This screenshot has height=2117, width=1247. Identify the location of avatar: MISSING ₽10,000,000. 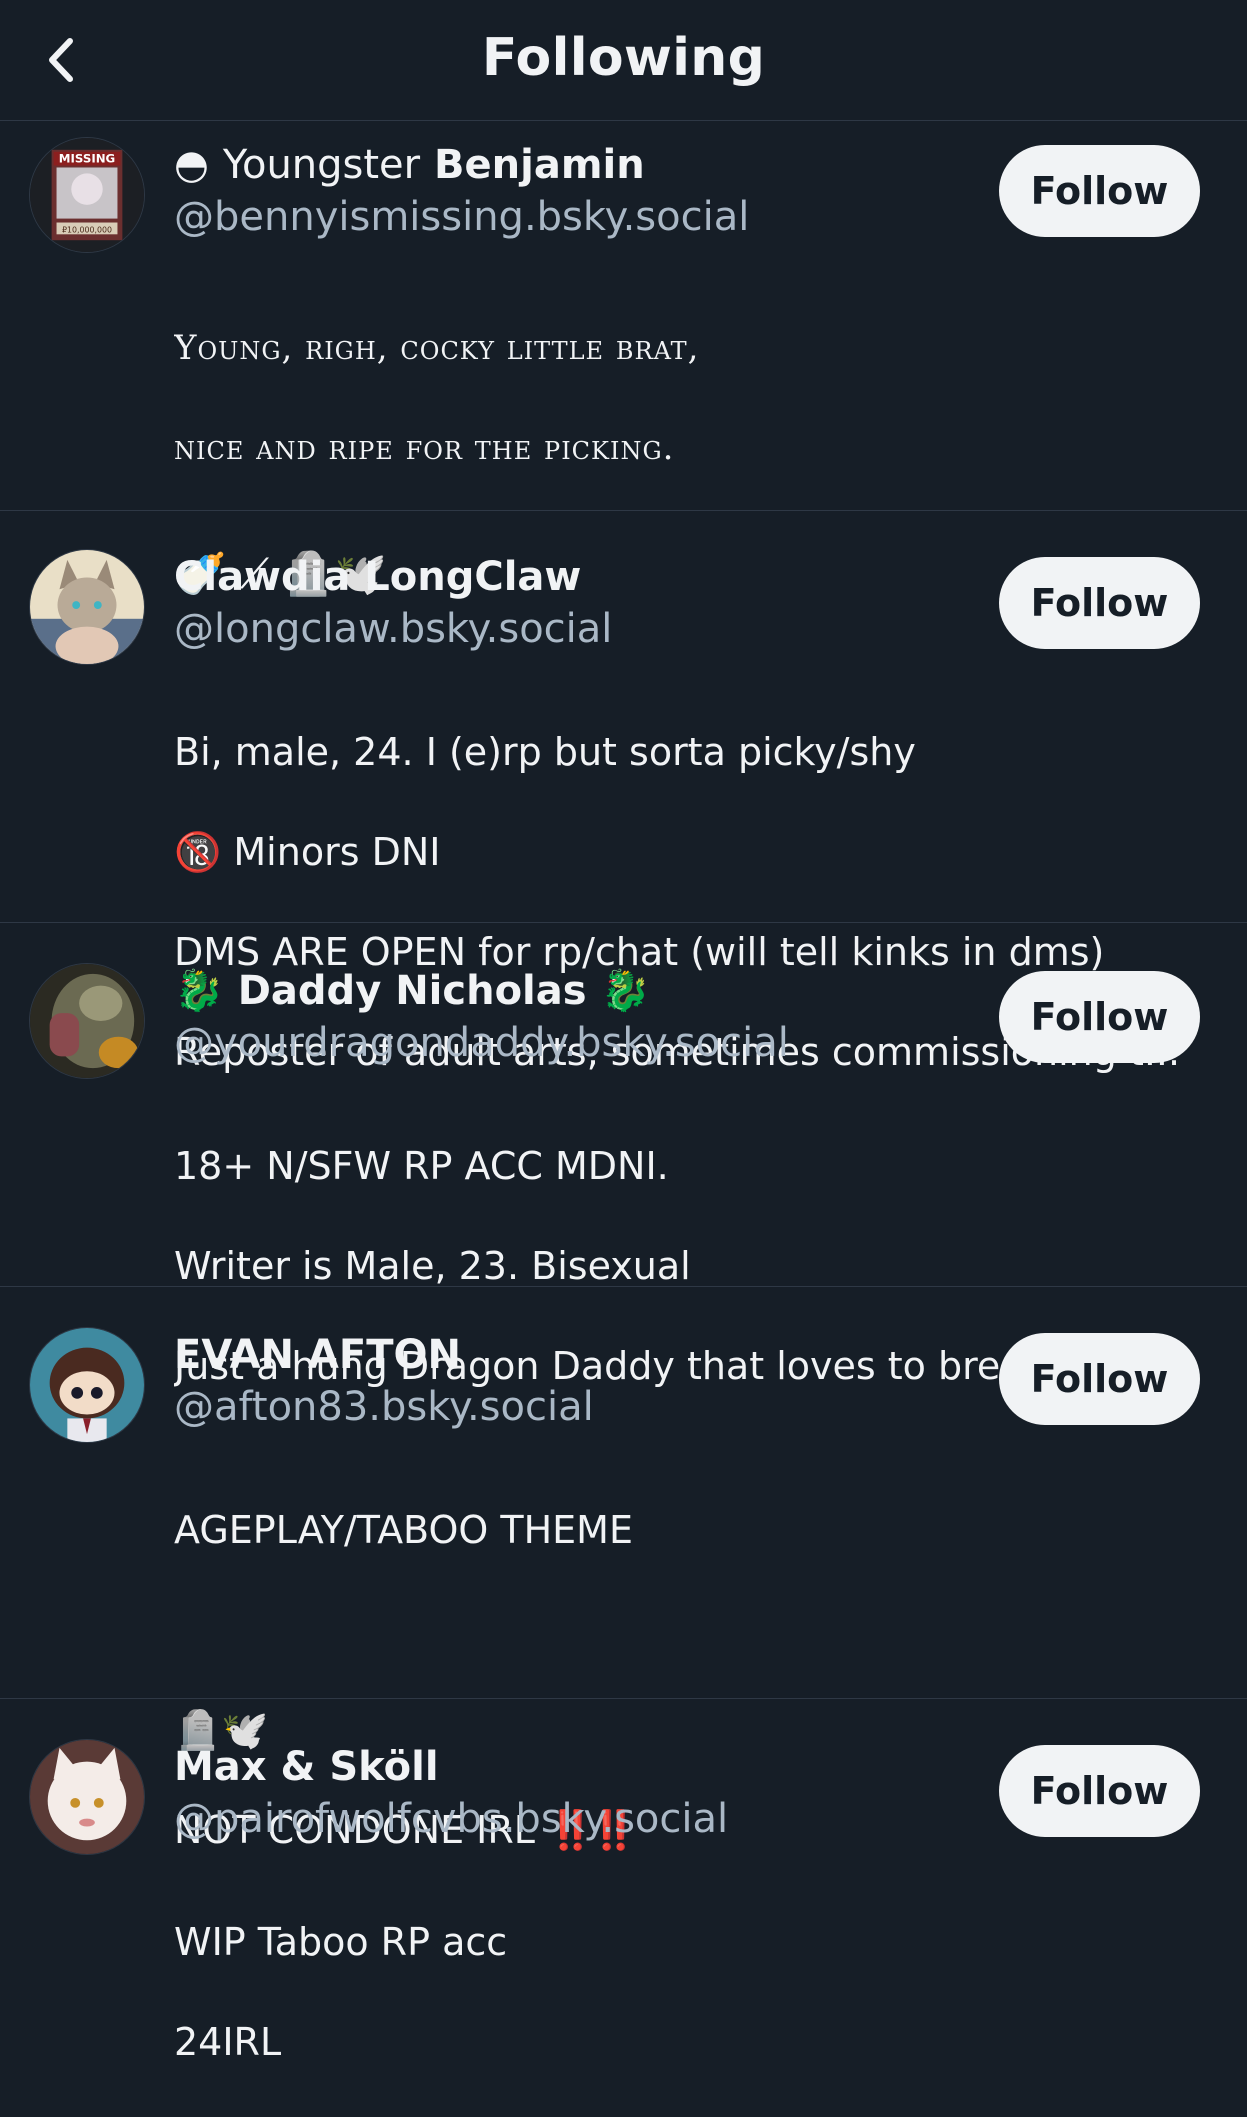
(87, 195).